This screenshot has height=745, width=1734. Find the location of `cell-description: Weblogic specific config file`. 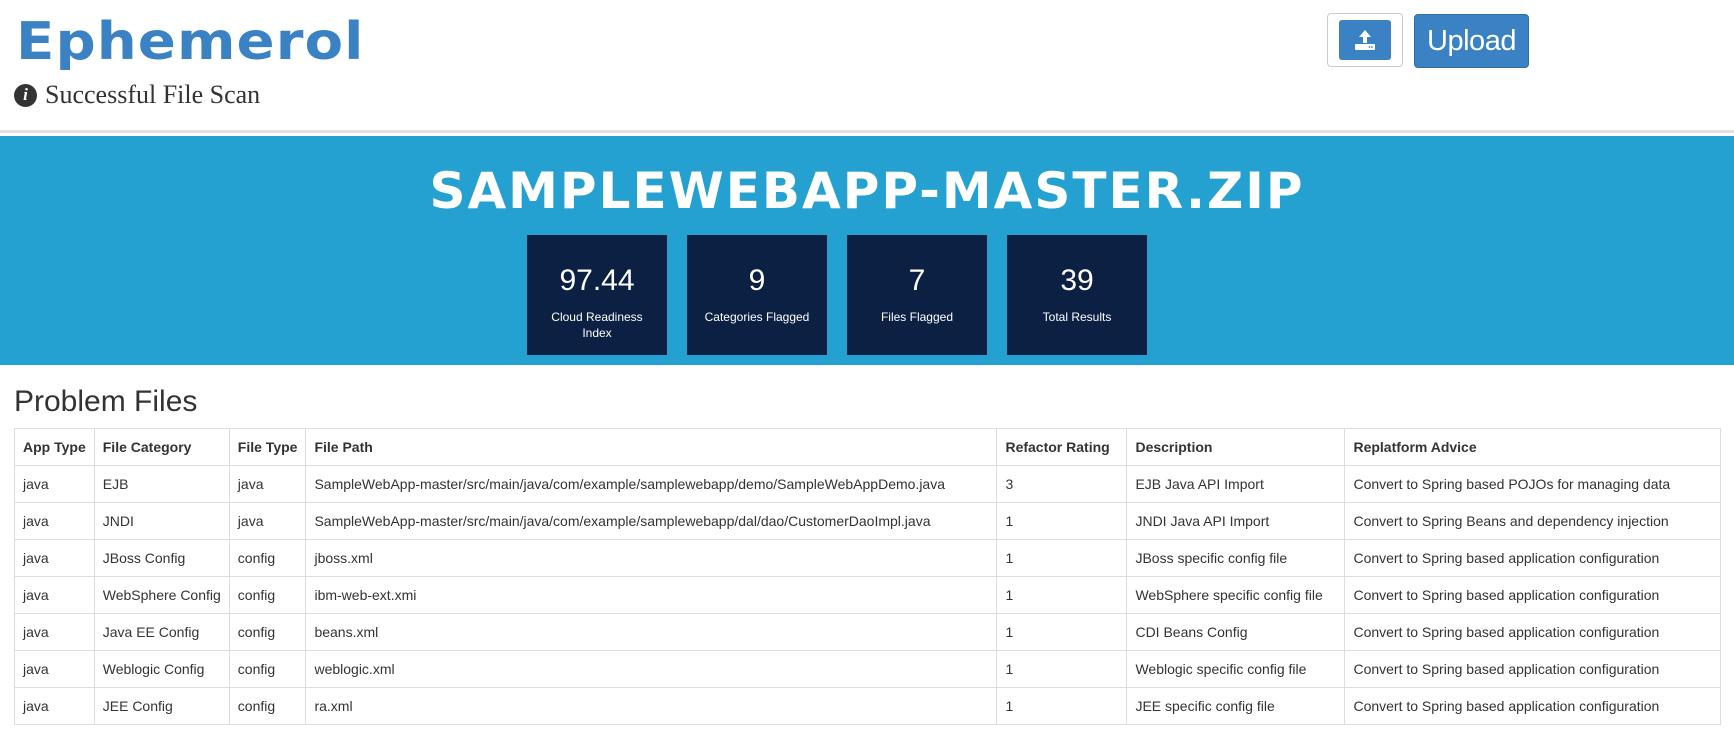

cell-description: Weblogic specific config file is located at coordinates (1236, 669).